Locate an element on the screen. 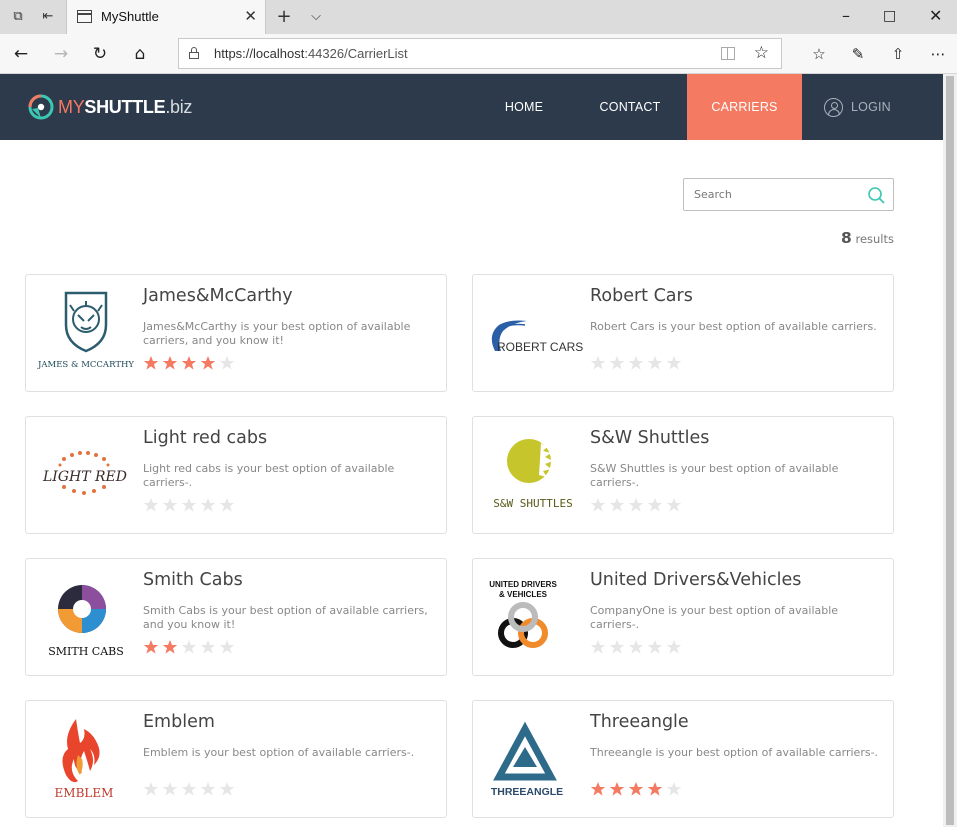 The height and width of the screenshot is (827, 957). nav-login: LOGIN is located at coordinates (859, 107).